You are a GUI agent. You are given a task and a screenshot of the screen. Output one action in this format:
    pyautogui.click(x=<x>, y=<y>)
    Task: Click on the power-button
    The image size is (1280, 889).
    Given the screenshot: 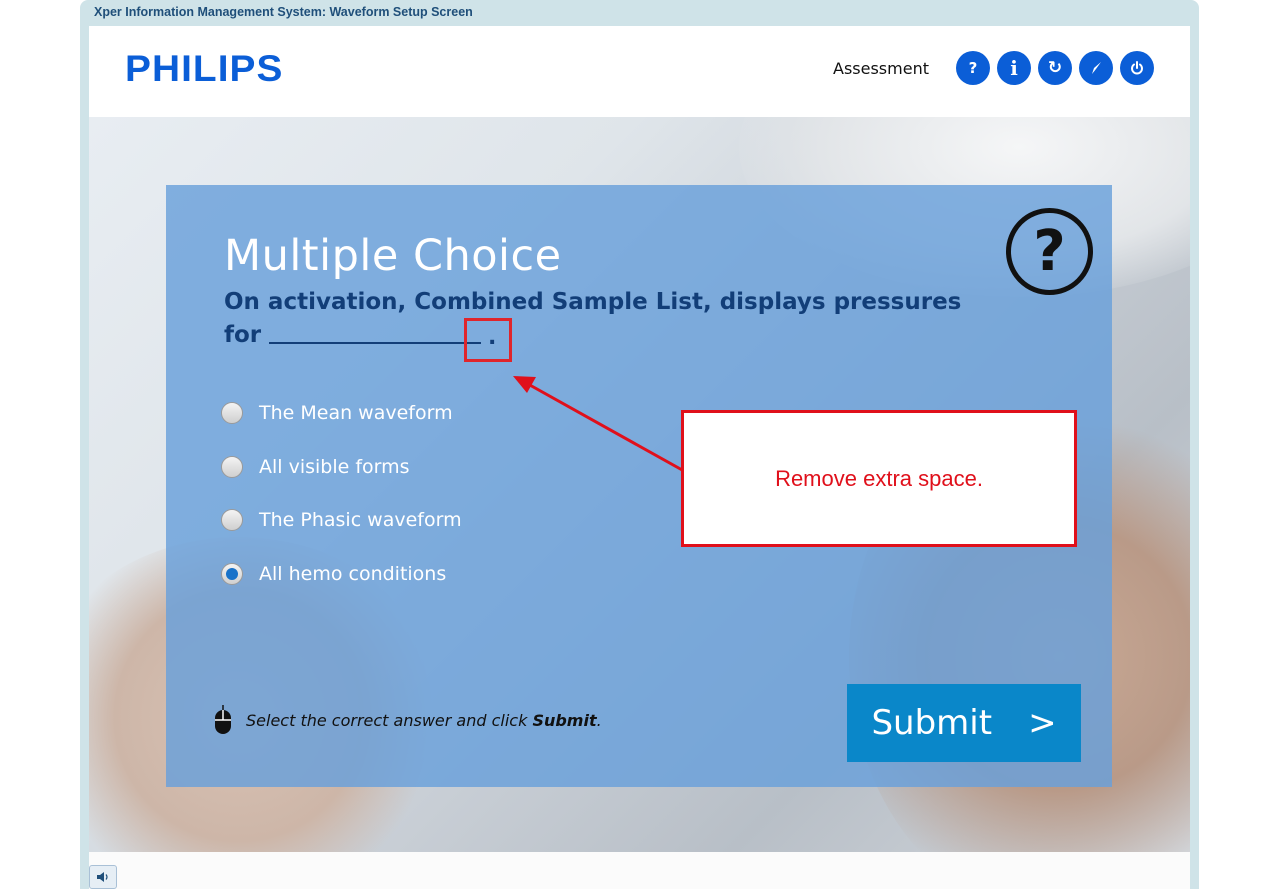 What is the action you would take?
    pyautogui.click(x=1137, y=68)
    